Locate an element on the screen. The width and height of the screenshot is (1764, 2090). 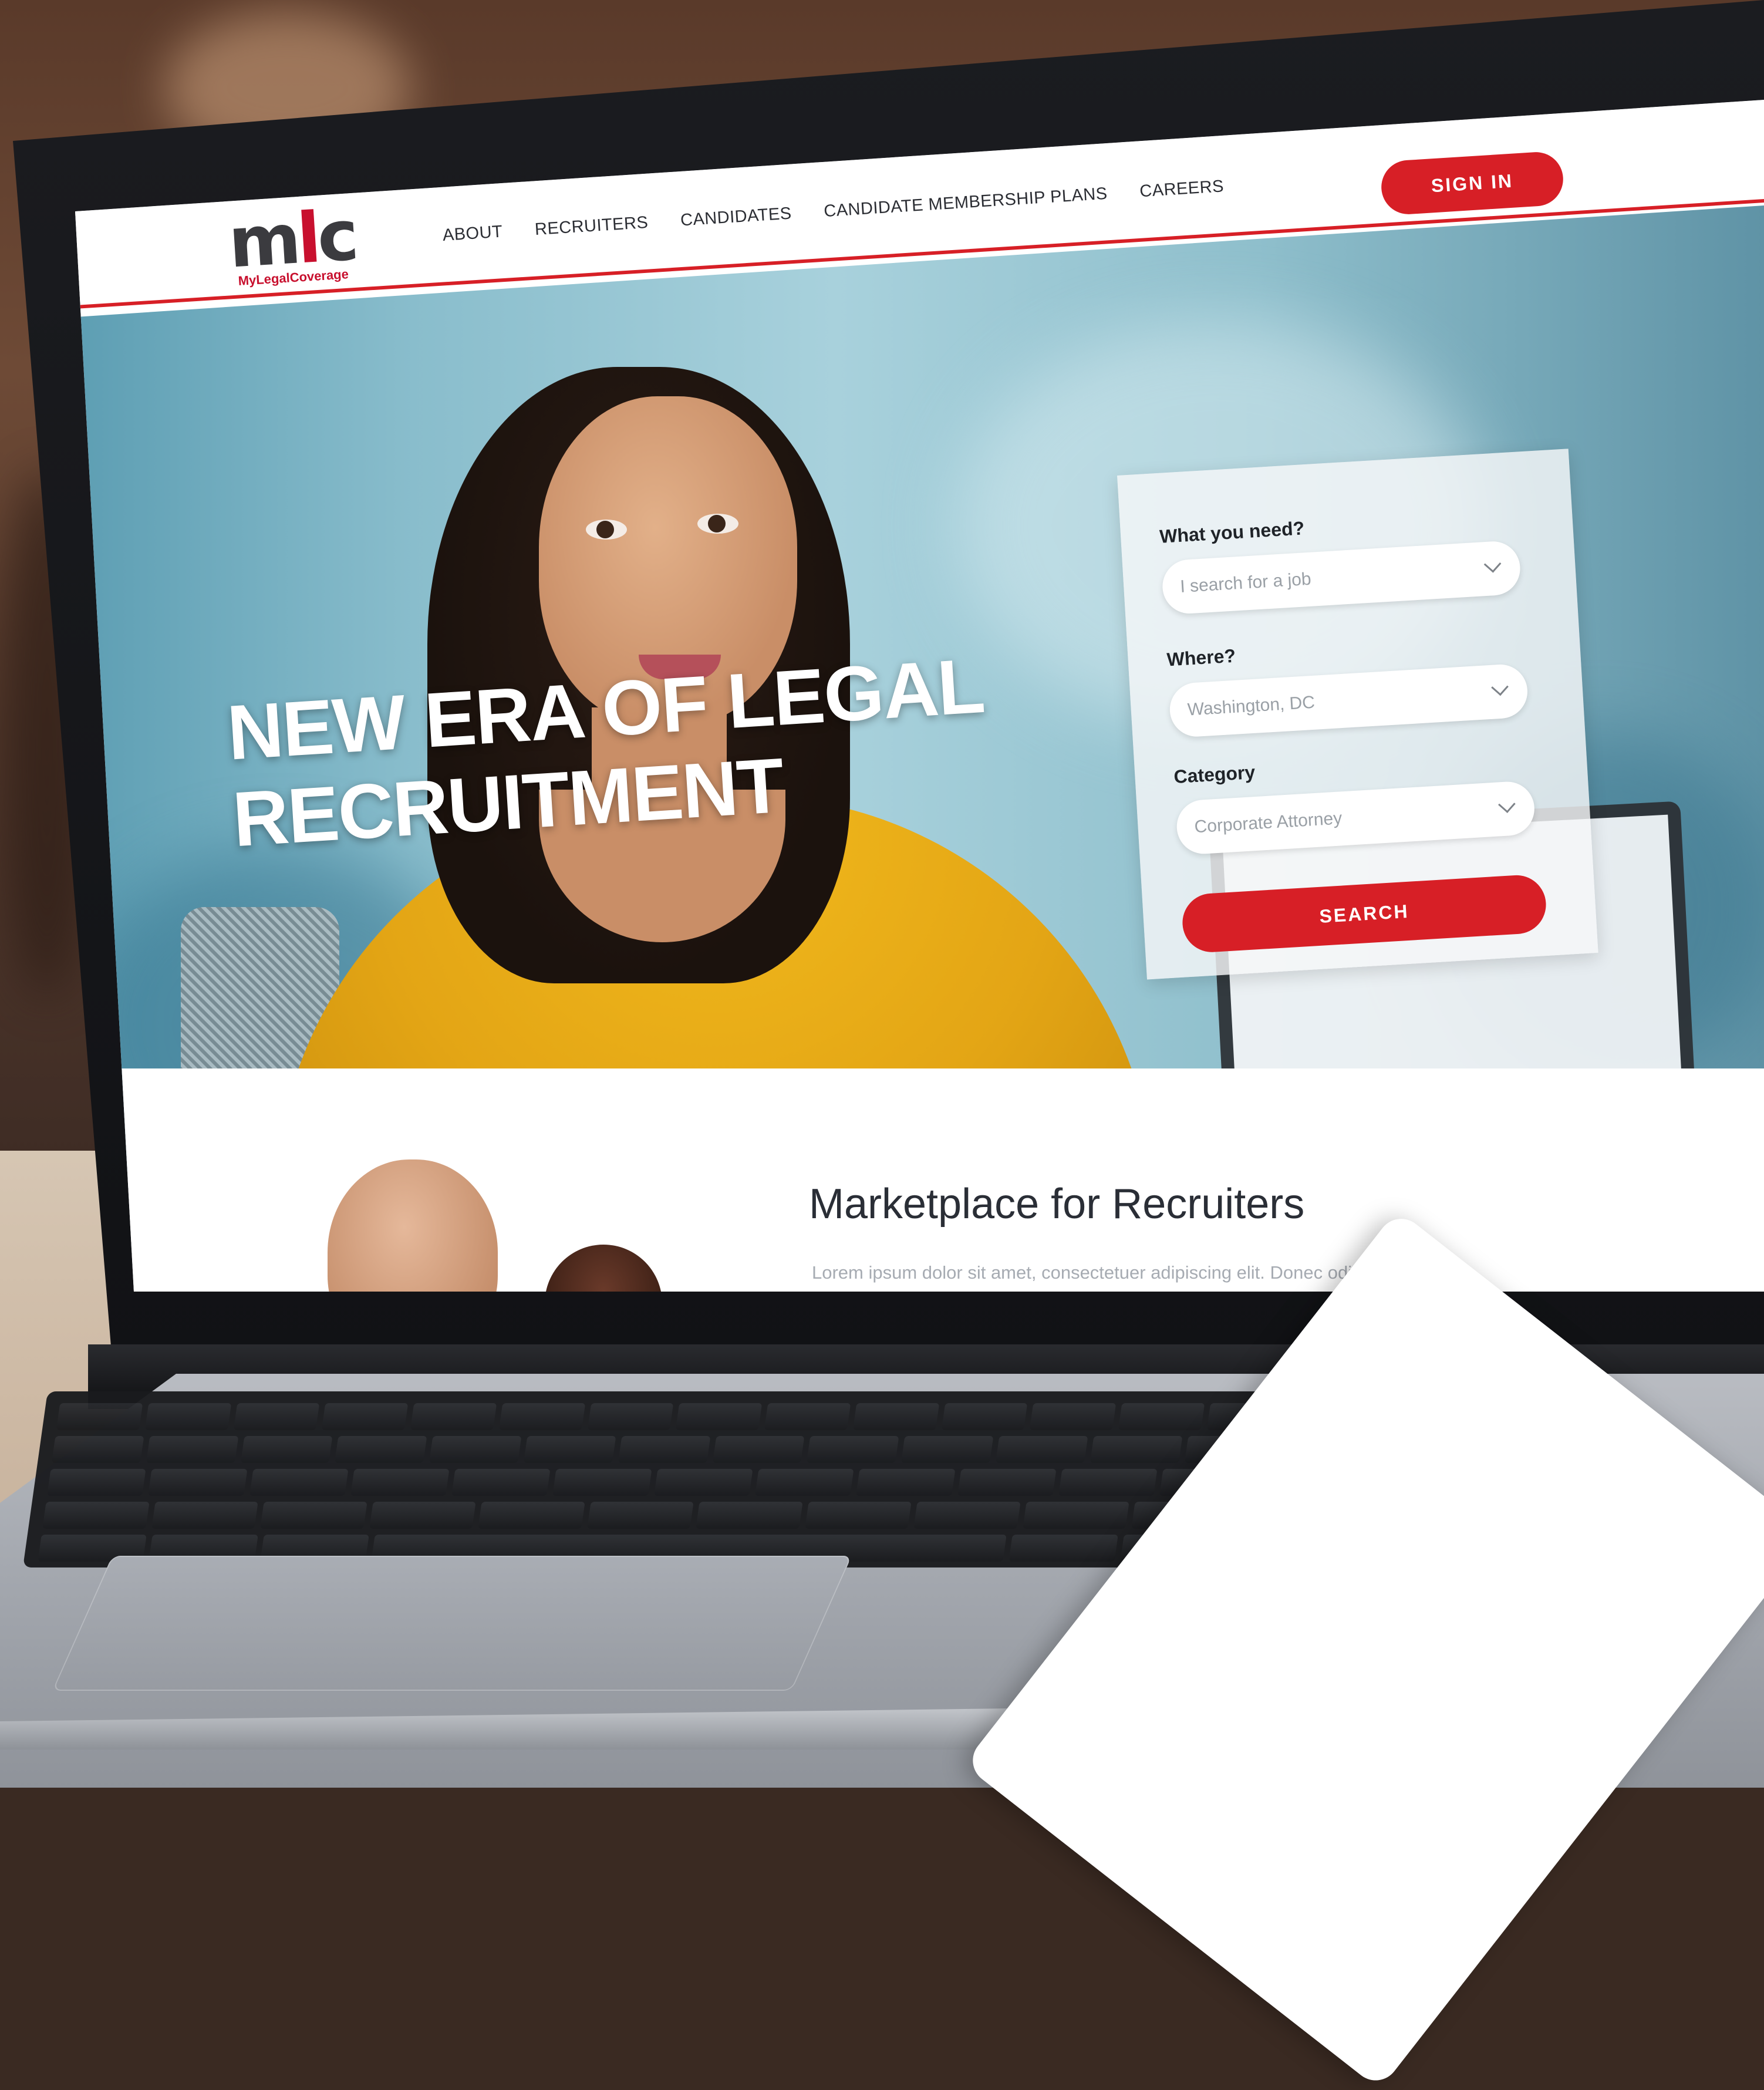
search-button: SEARCH is located at coordinates (1364, 914).